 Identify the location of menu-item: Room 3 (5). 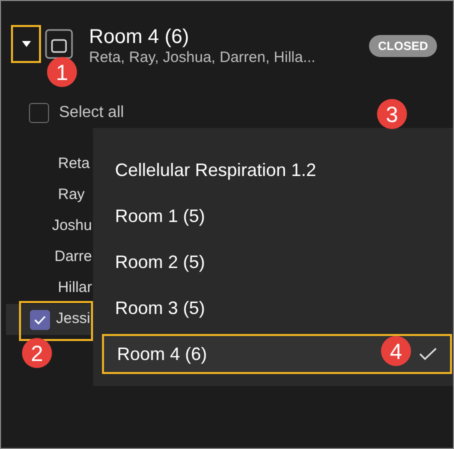
(277, 308).